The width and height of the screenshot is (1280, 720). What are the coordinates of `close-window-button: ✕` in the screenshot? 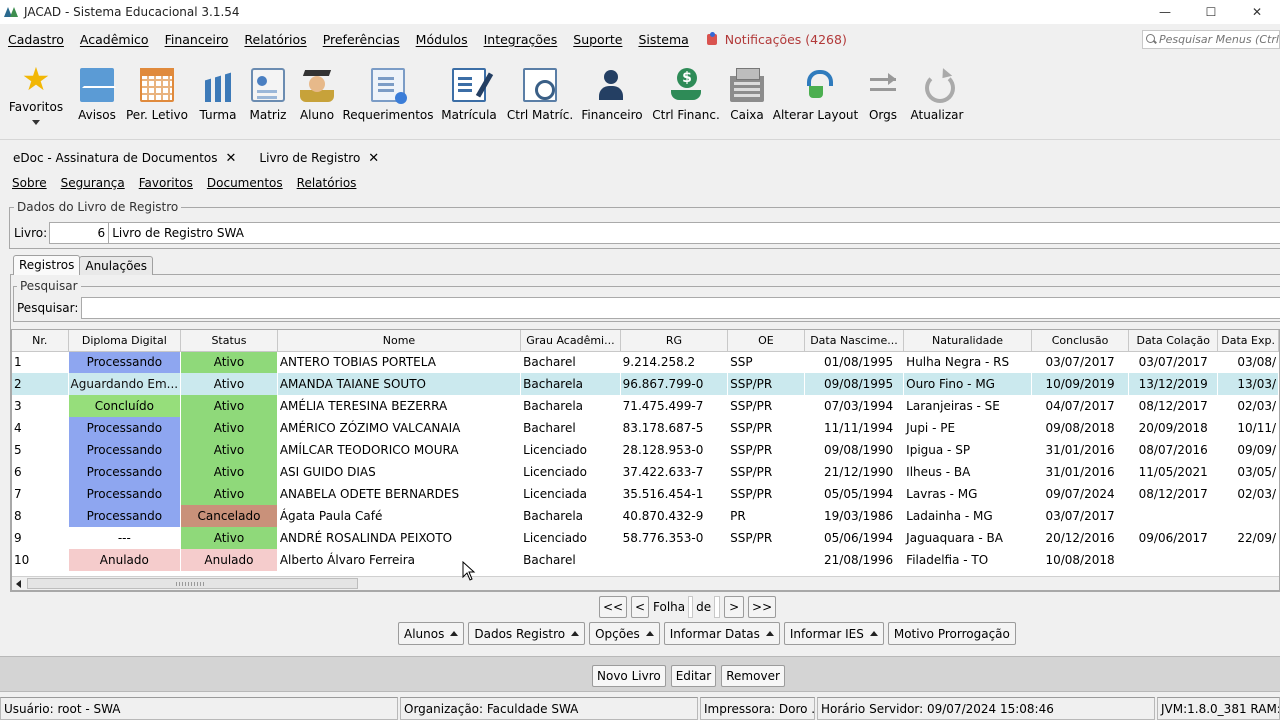 It's located at (1257, 12).